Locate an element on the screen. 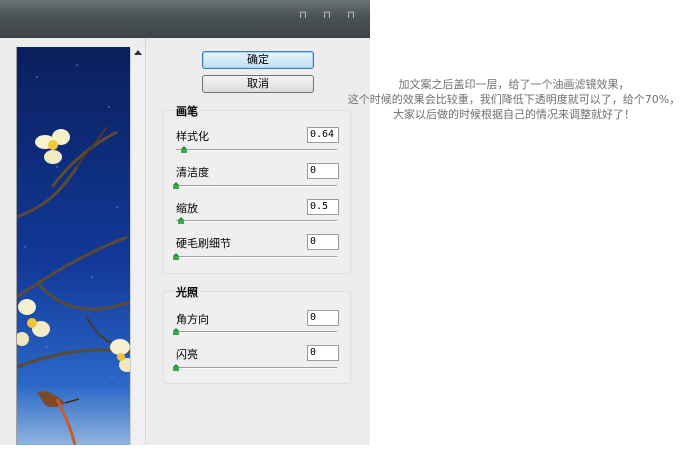 This screenshot has width=700, height=454. angular-direction-slider-thumb-icon is located at coordinates (176, 331).